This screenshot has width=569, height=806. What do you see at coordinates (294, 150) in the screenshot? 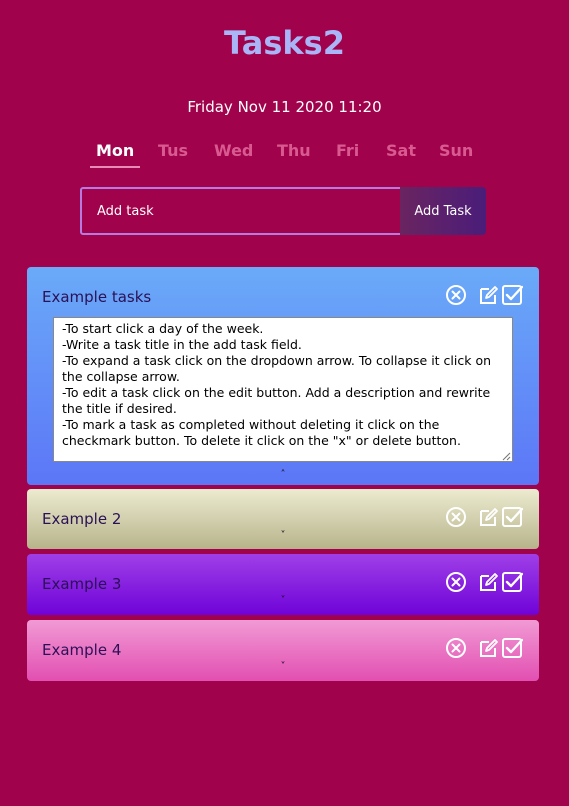
I see `tab-thu: Thu` at bounding box center [294, 150].